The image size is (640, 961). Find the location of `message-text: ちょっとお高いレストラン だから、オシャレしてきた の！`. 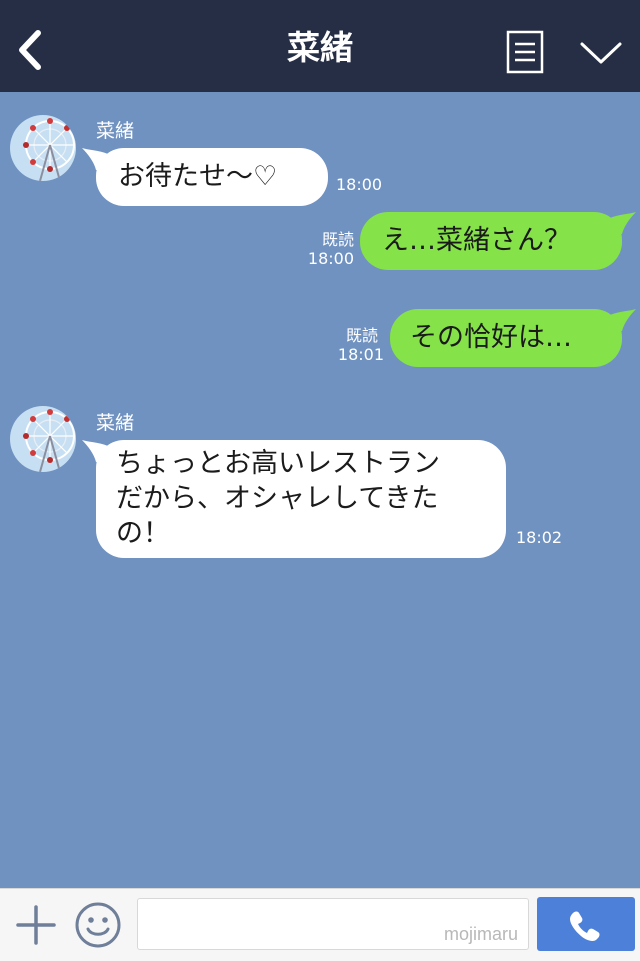

message-text: ちょっとお高いレストラン だから、オシャレしてきた の！ is located at coordinates (278, 498).